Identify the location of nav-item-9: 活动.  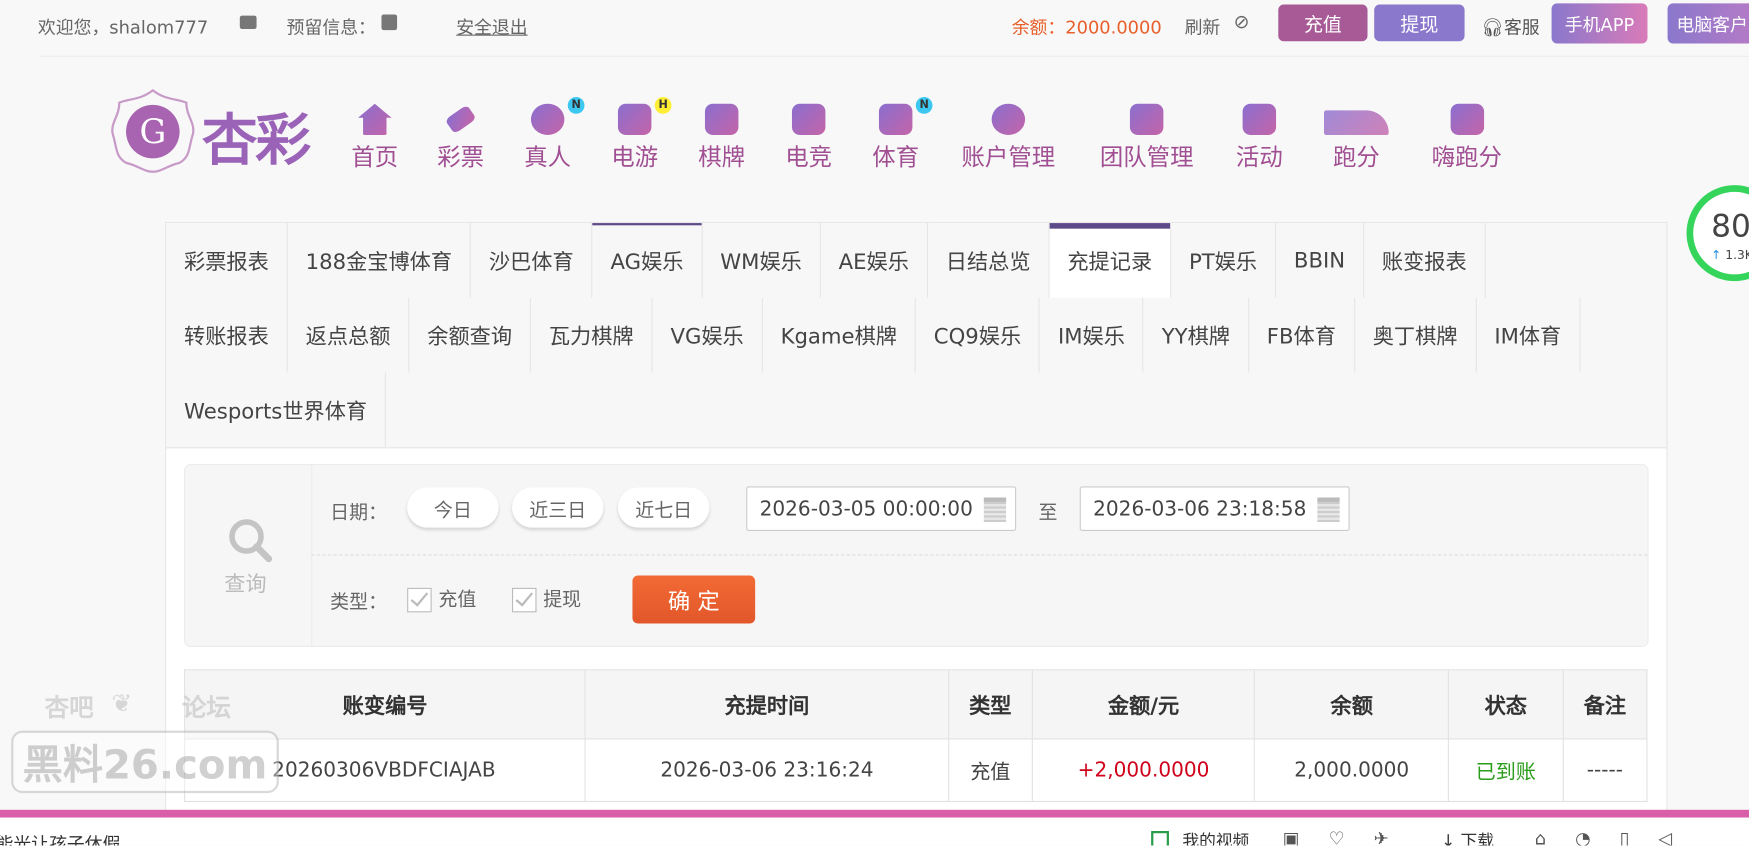
(1259, 134).